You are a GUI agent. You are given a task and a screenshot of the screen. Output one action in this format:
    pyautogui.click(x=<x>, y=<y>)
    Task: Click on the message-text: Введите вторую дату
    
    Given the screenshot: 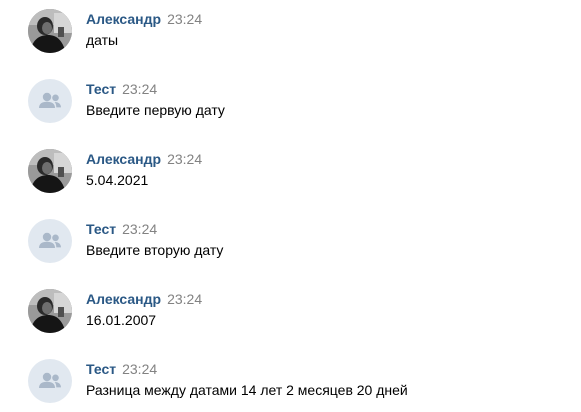 What is the action you would take?
    pyautogui.click(x=155, y=250)
    